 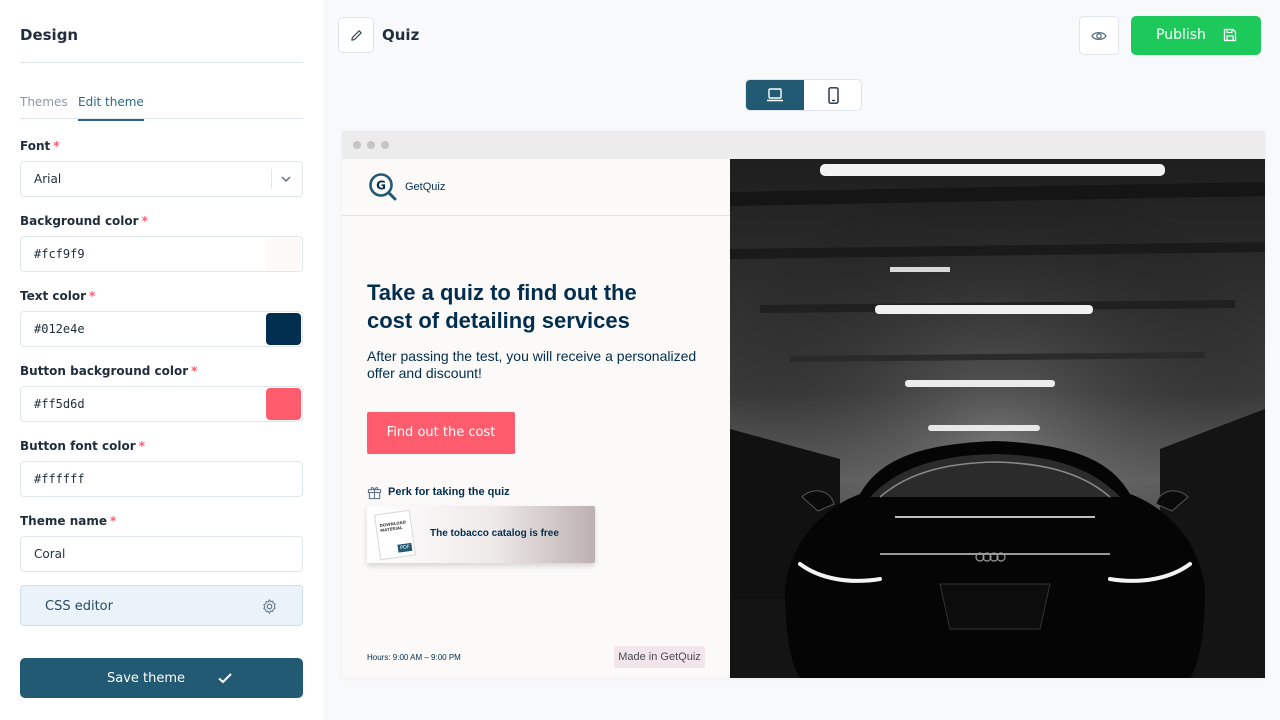 I want to click on preview-button, so click(x=1099, y=35).